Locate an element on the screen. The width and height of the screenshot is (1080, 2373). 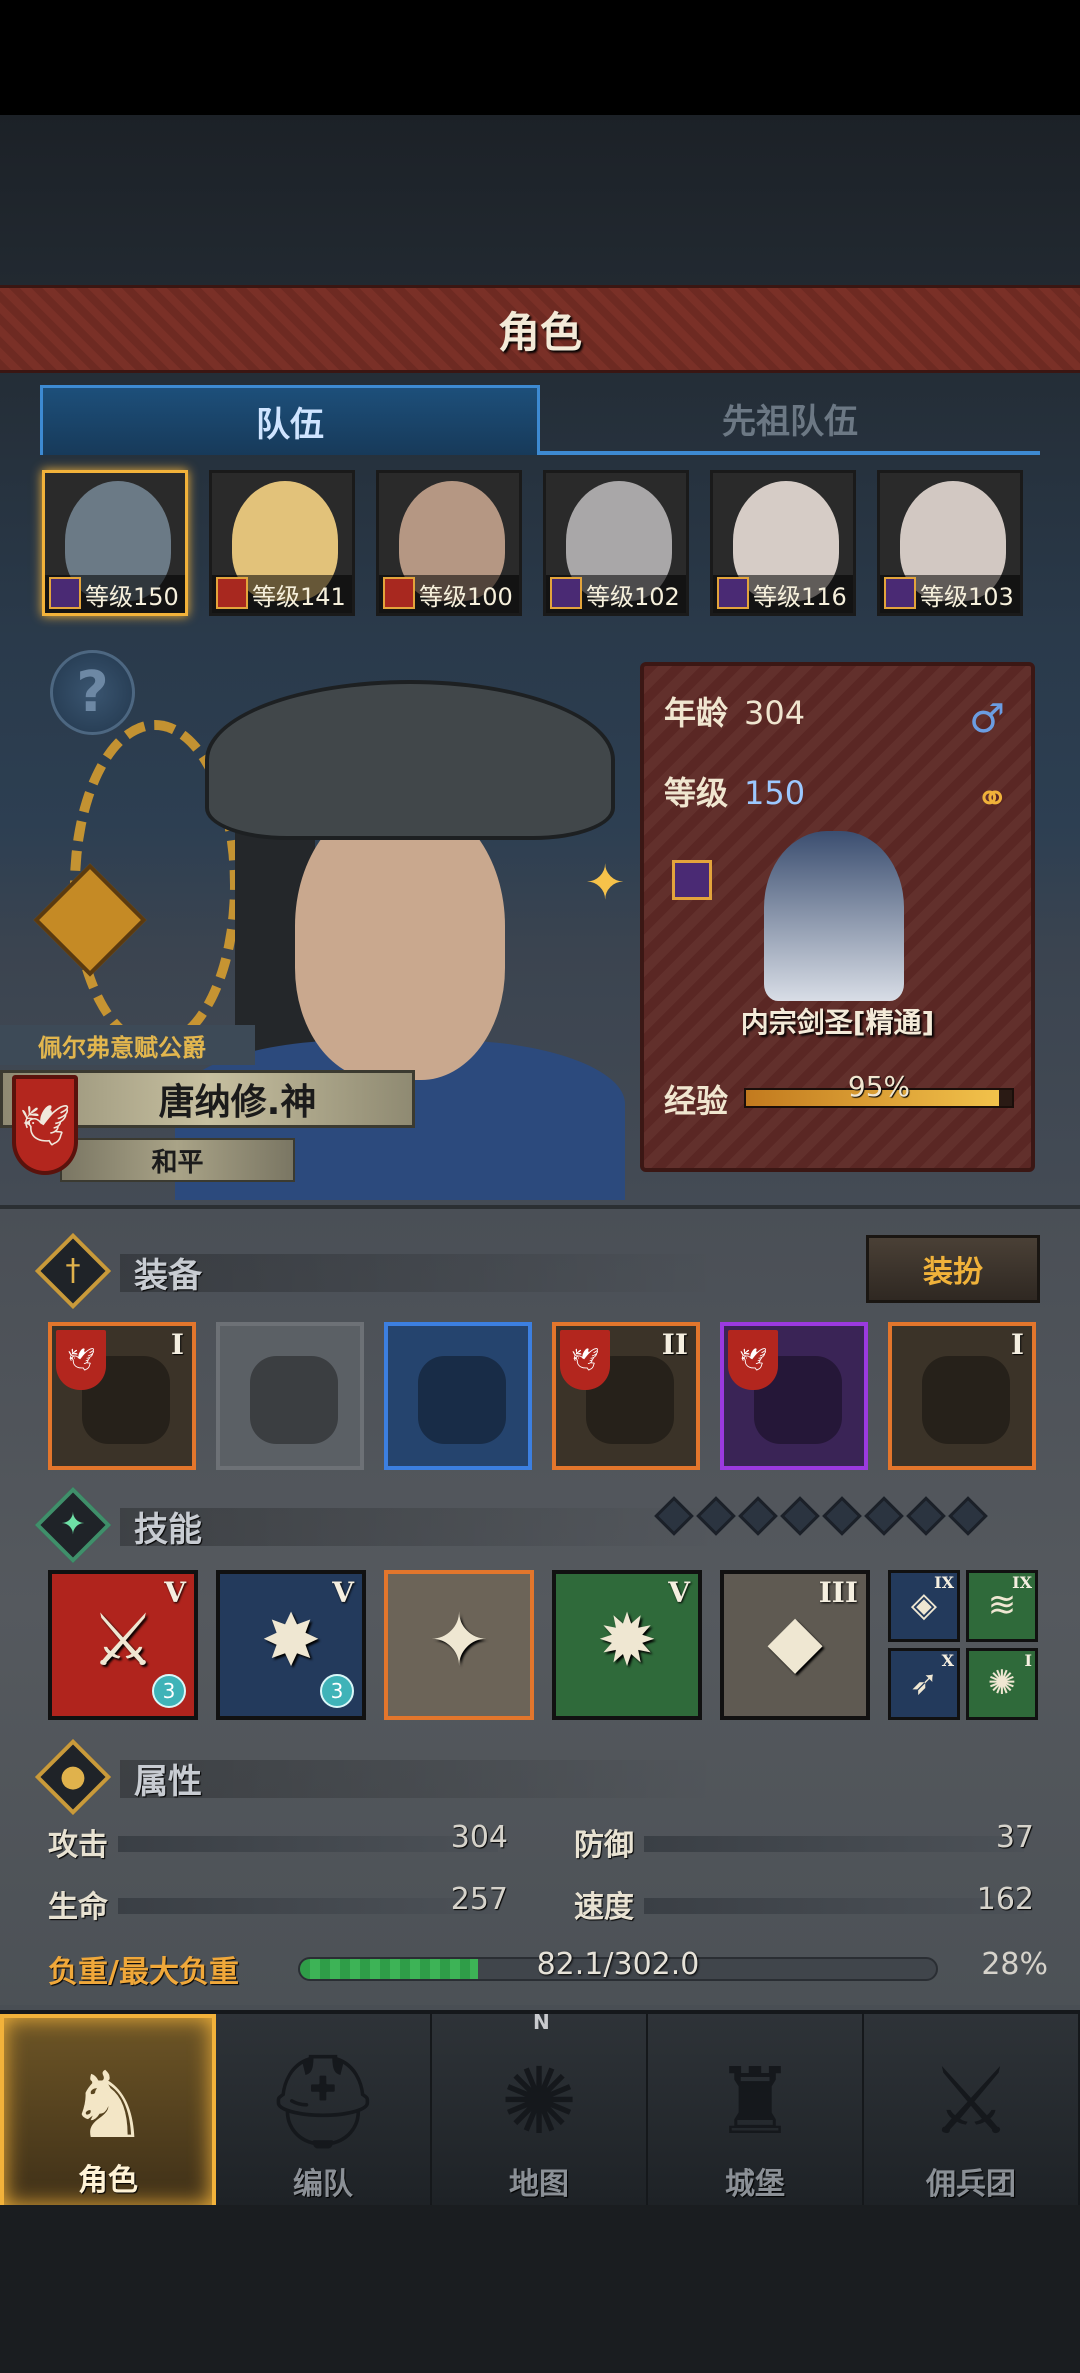
nav-item-1: ⛑ 编队 is located at coordinates (324, 2111).